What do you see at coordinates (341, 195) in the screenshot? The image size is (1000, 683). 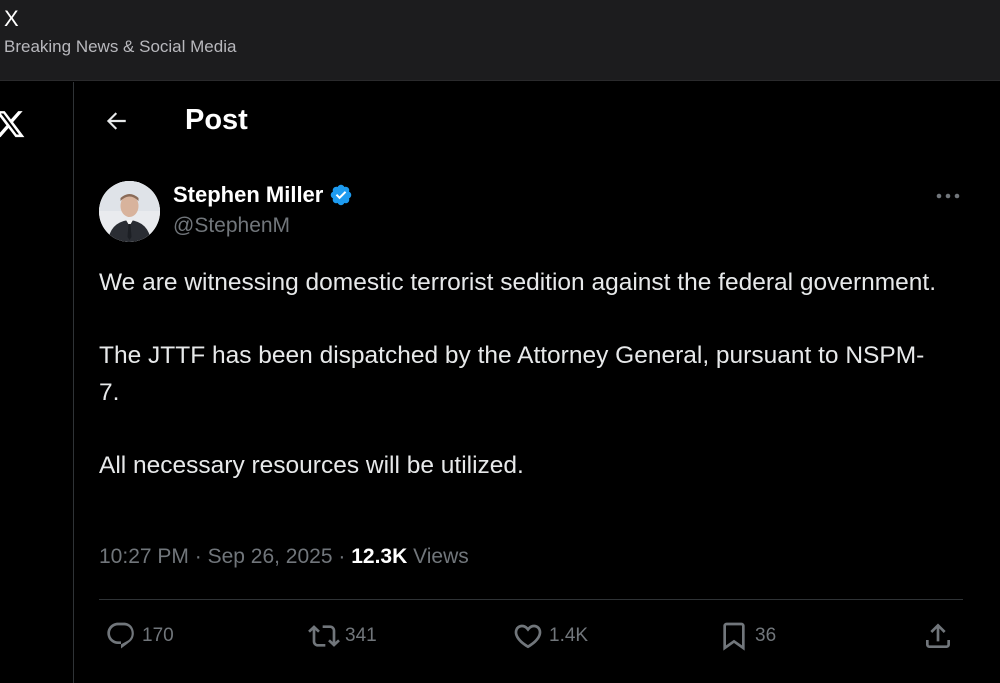 I see `verified-badge-icon` at bounding box center [341, 195].